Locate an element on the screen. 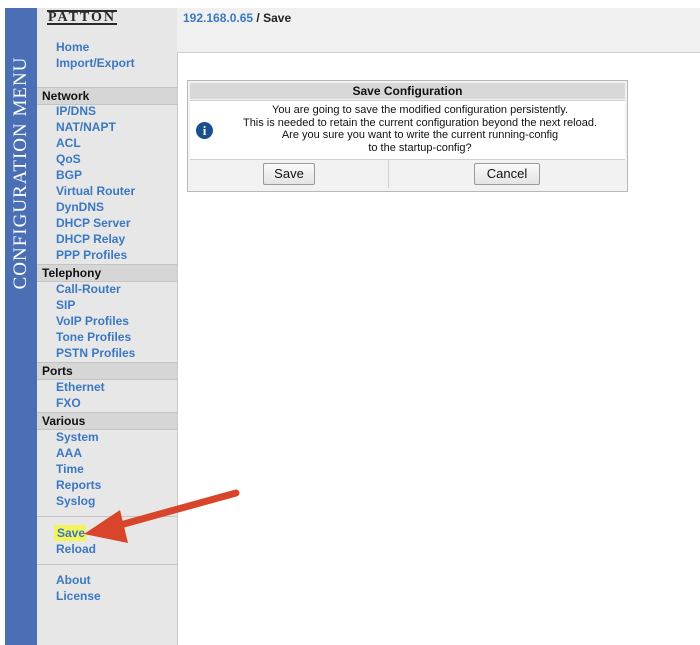  dialog-button-row: Save Cancel is located at coordinates (407, 174).